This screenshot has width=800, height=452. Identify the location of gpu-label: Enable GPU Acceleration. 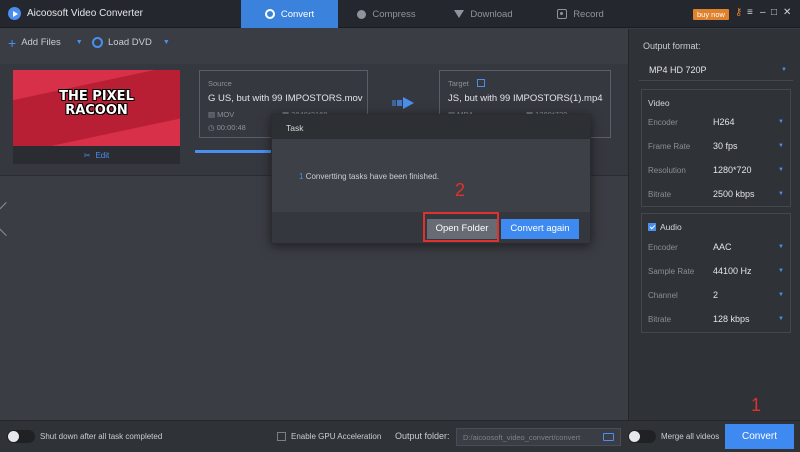
(336, 436).